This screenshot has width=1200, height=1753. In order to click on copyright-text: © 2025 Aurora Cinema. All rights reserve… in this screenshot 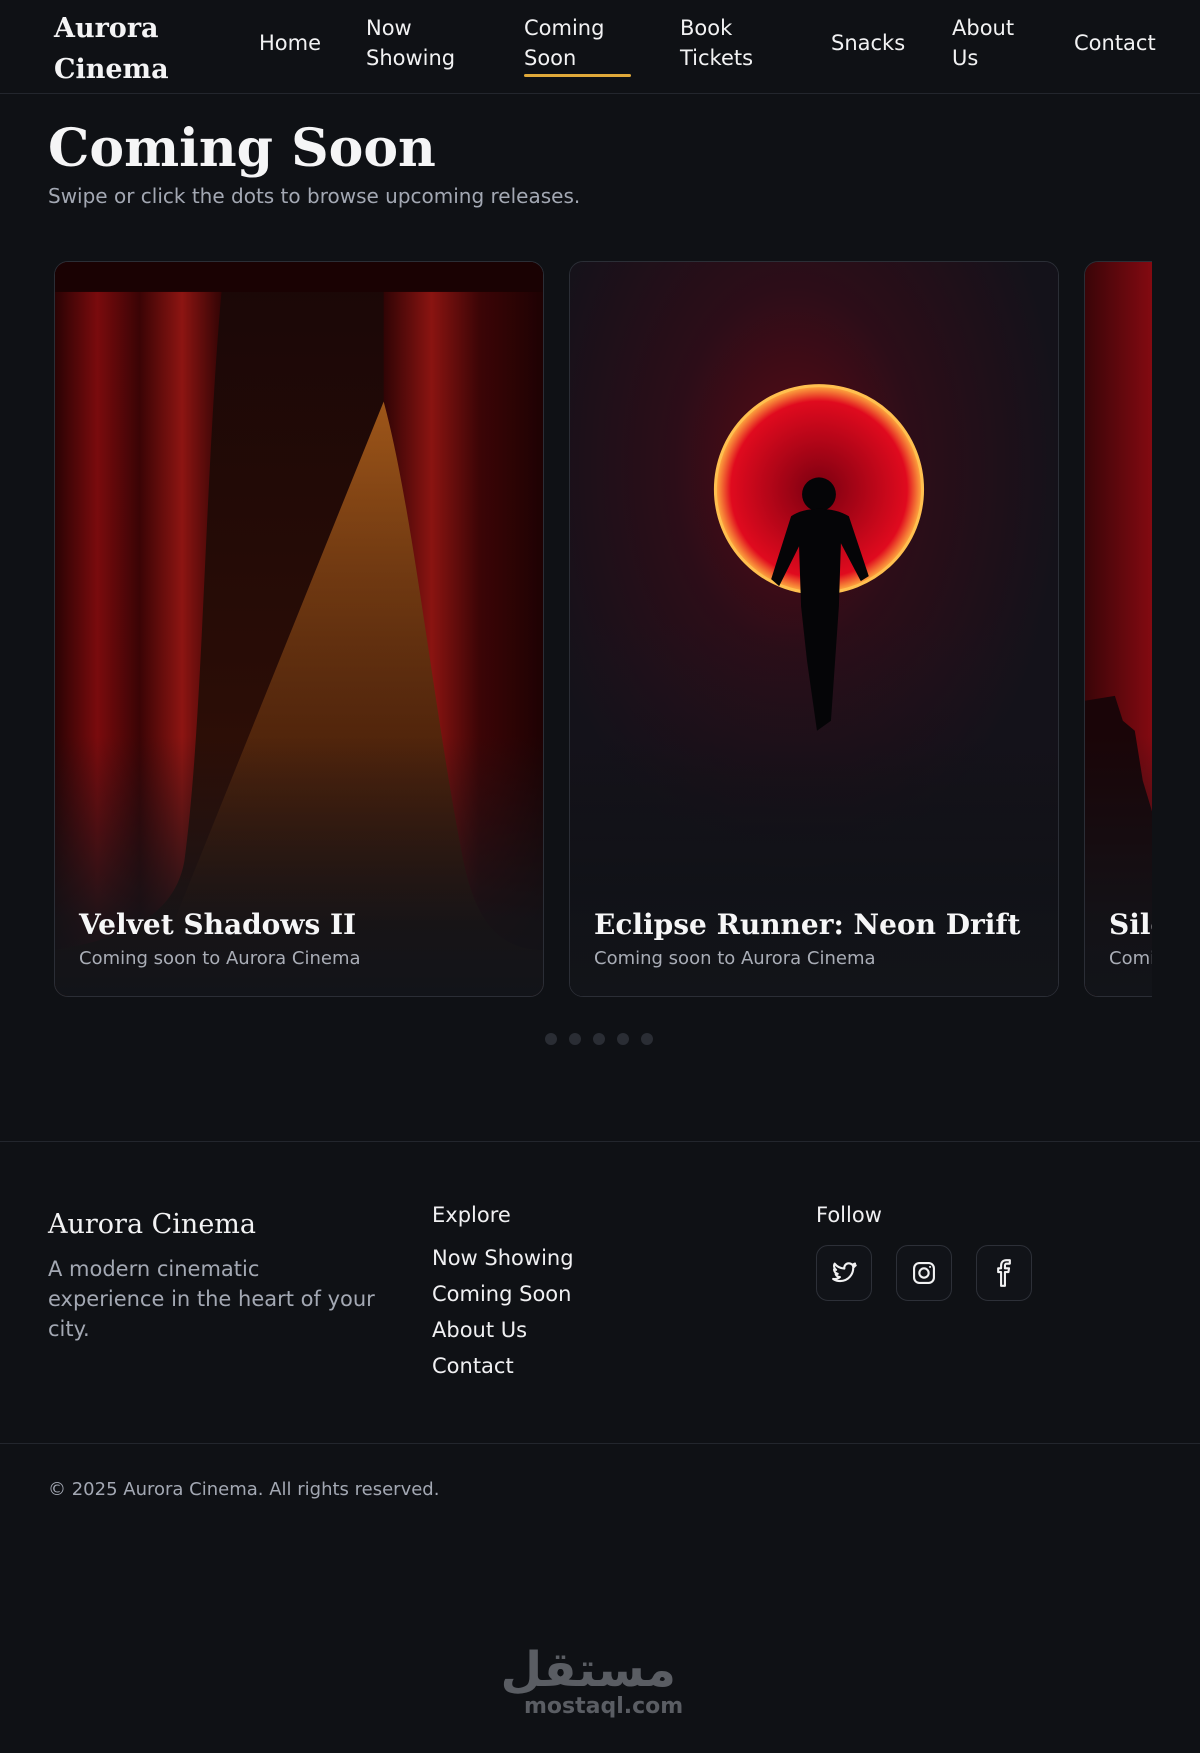, I will do `click(244, 1489)`.